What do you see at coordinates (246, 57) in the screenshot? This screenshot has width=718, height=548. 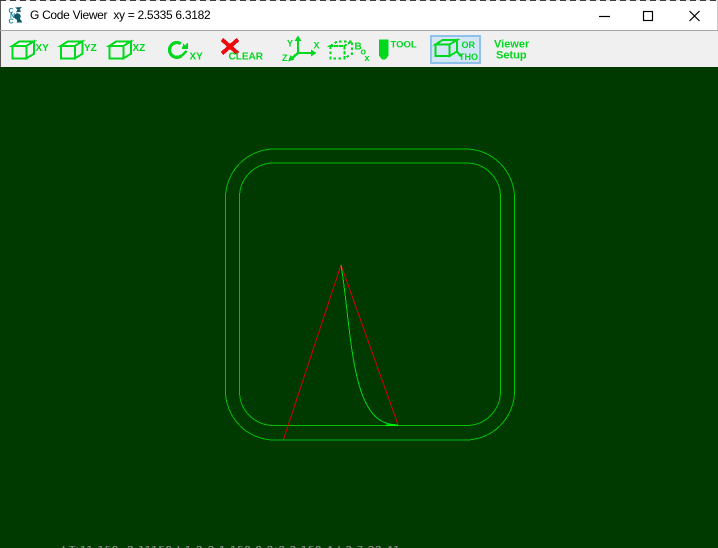 I see `svg-text: CLEAR` at bounding box center [246, 57].